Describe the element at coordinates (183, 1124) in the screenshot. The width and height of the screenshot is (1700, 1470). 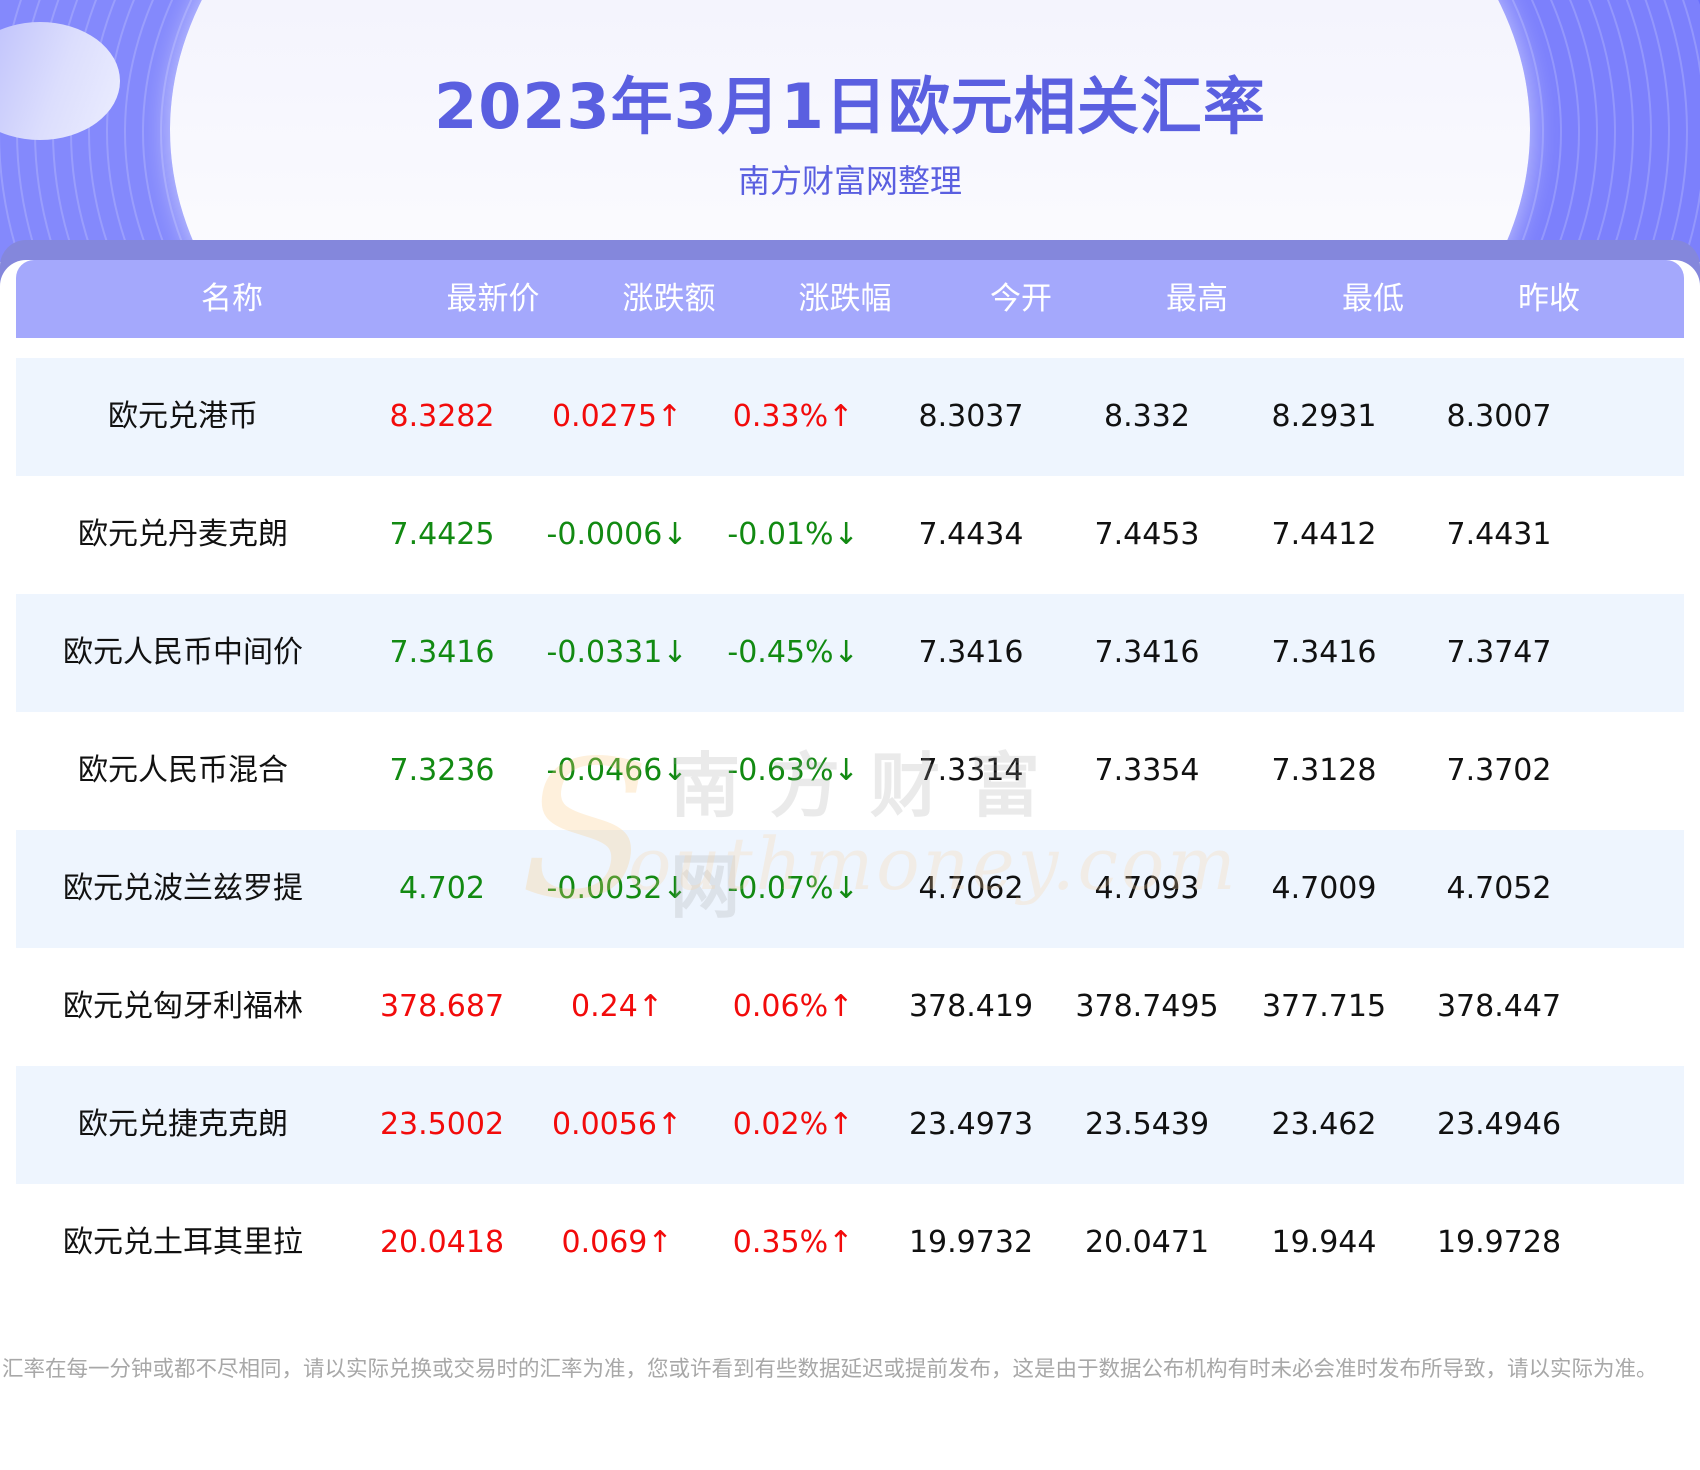
I see `cell-name: 欧元兑捷克克朗` at that location.